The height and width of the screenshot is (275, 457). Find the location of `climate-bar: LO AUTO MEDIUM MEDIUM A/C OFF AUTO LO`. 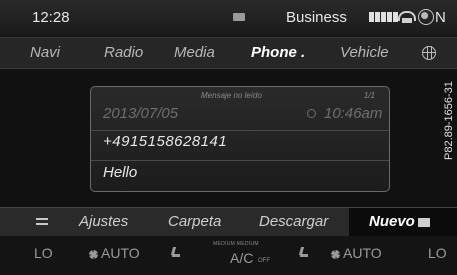

climate-bar: LO AUTO MEDIUM MEDIUM A/C OFF AUTO LO is located at coordinates (228, 255).